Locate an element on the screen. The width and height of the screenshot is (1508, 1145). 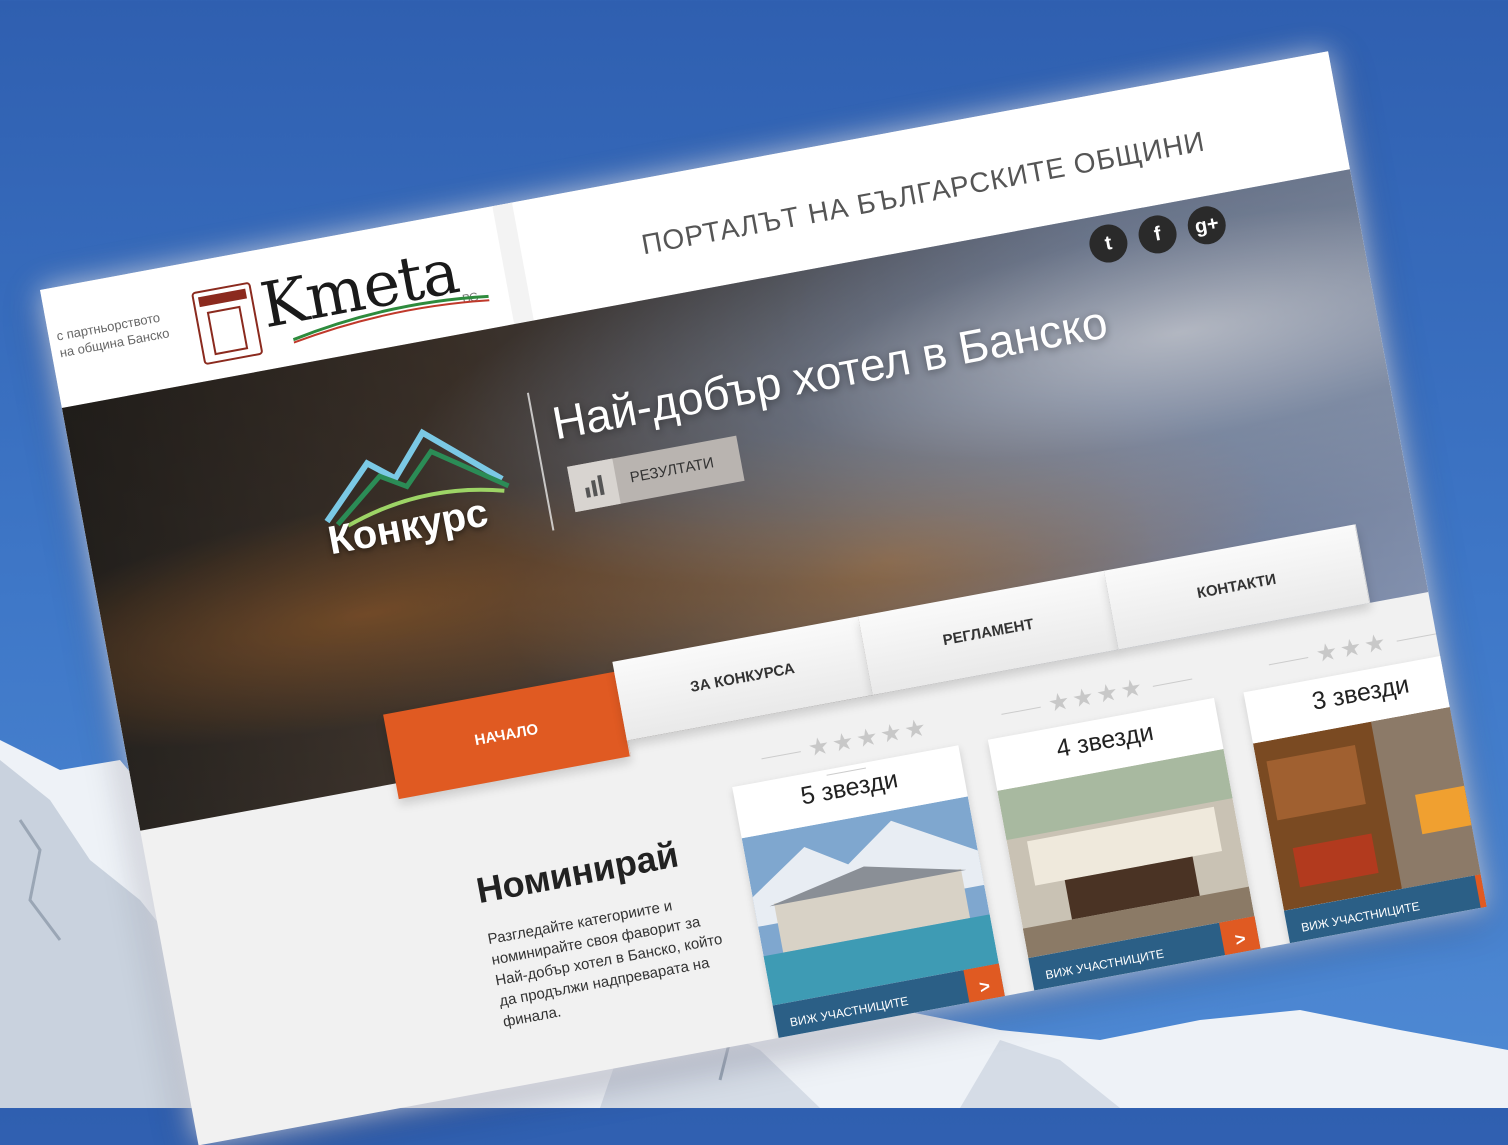
partner-text: с партньорството на община Банско is located at coordinates (132, 331).